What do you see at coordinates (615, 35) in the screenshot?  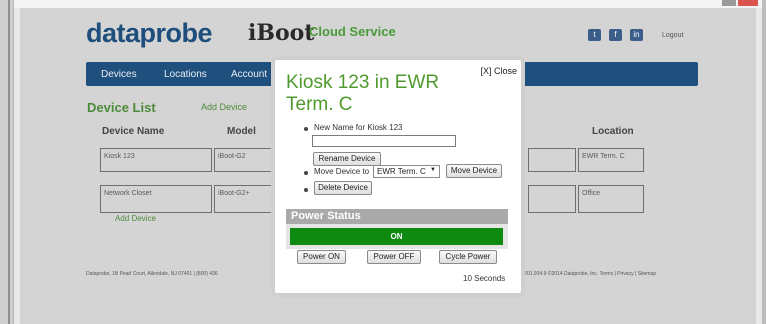 I see `facebook-icon: f` at bounding box center [615, 35].